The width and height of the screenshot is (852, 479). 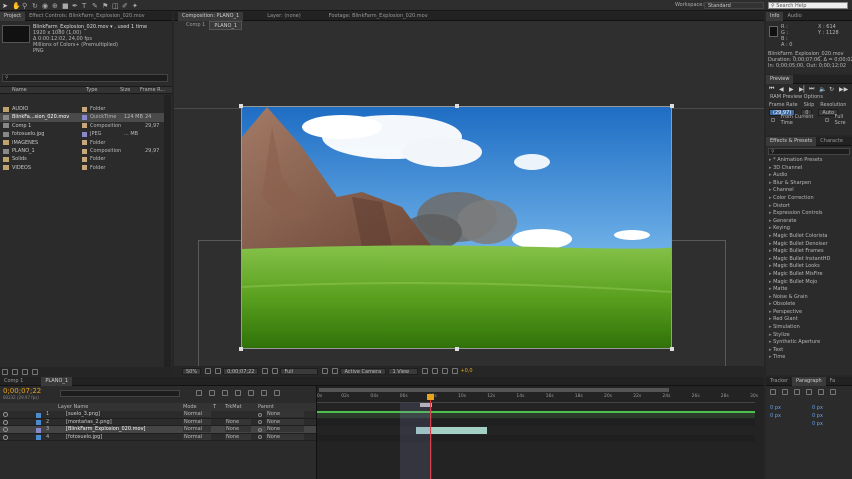 What do you see at coordinates (266, 407) in the screenshot?
I see `column-parent: Parent` at bounding box center [266, 407].